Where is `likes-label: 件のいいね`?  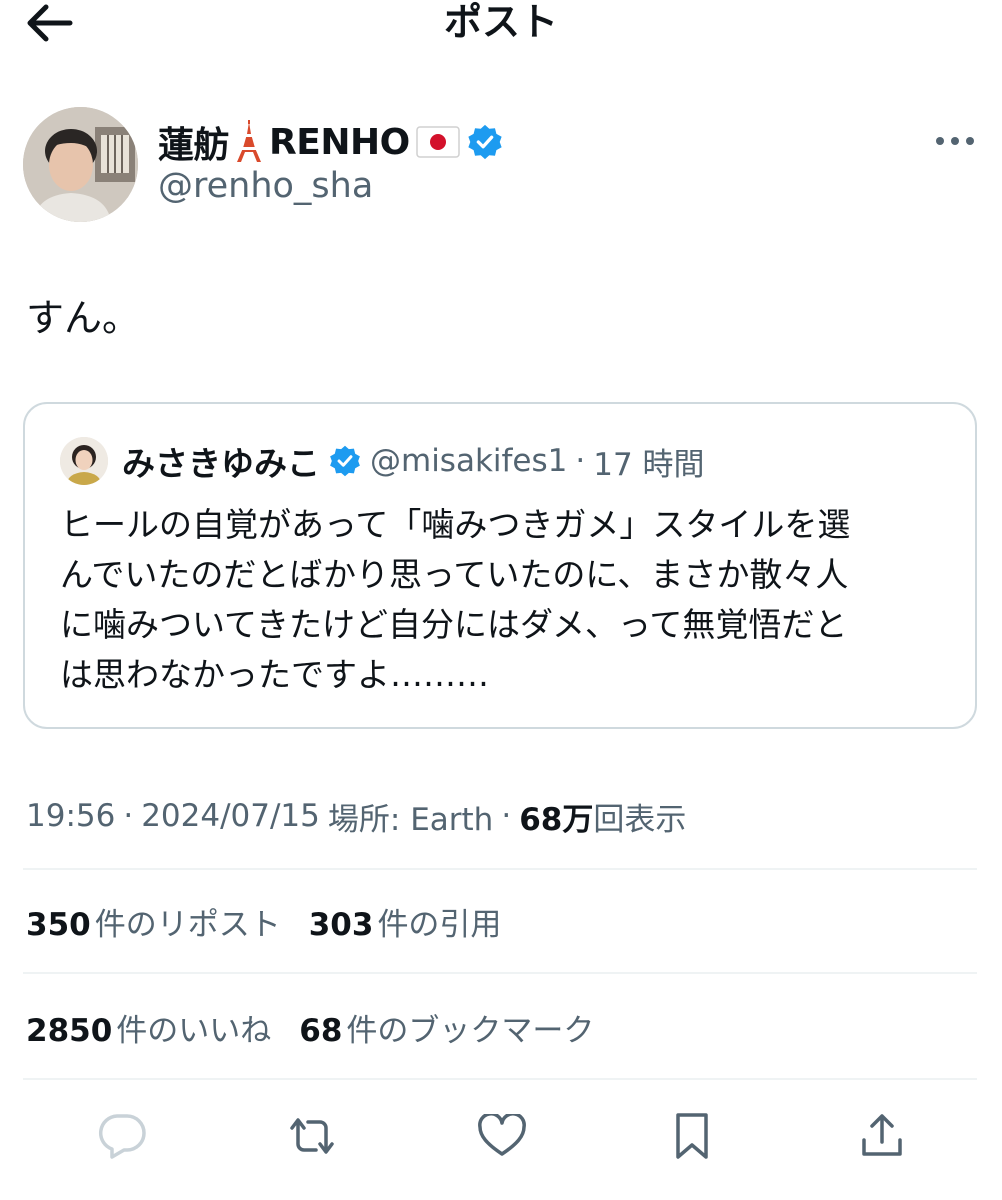
likes-label: 件のいいね is located at coordinates (194, 1030).